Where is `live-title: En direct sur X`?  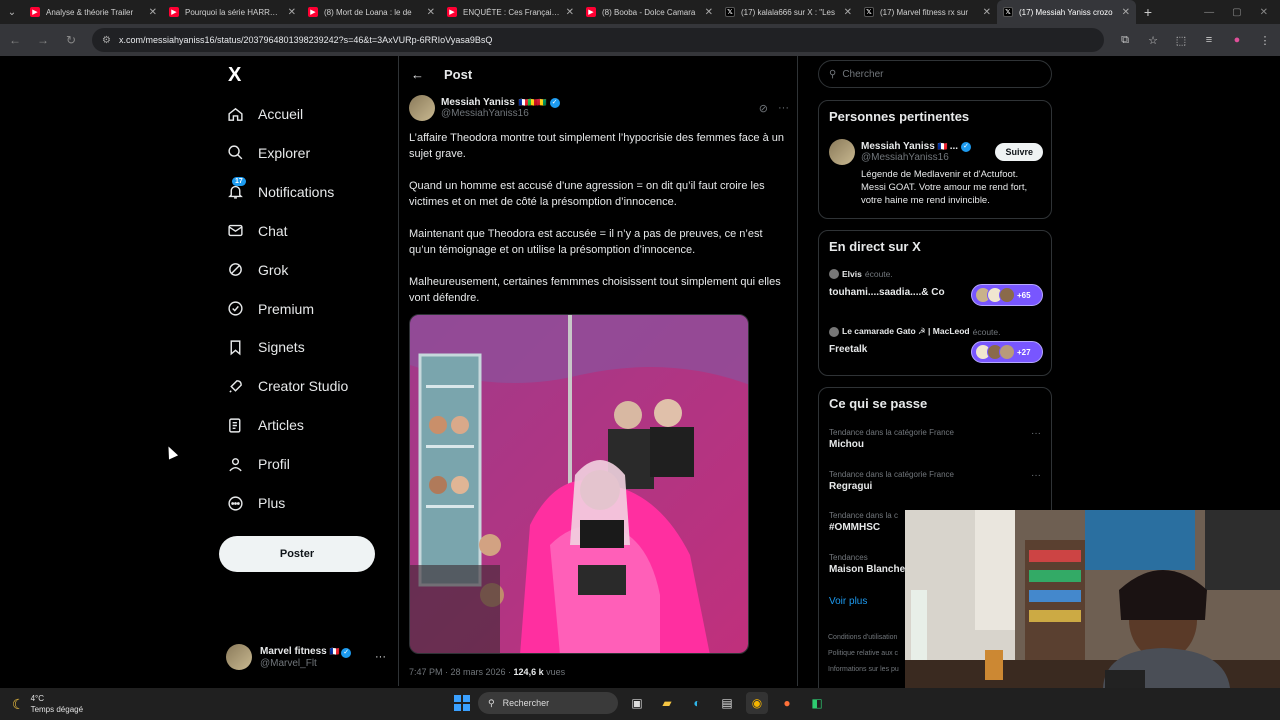 live-title: En direct sur X is located at coordinates (875, 246).